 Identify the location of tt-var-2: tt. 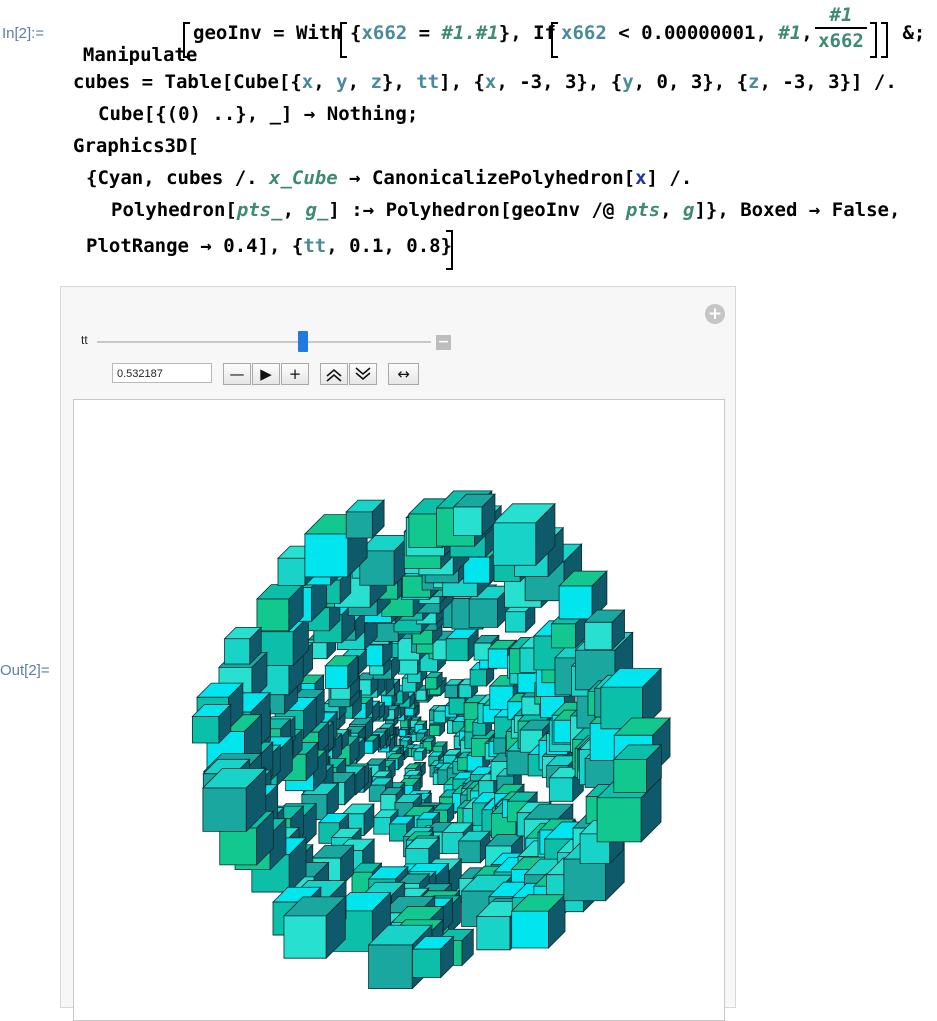
(315, 246).